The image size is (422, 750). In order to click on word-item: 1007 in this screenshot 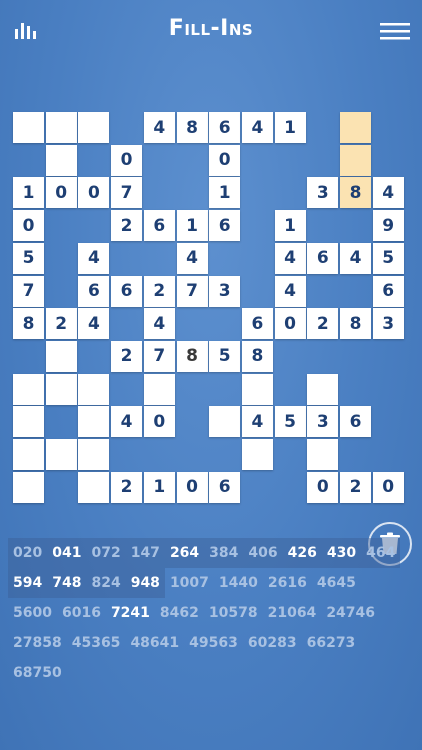, I will do `click(189, 583)`.